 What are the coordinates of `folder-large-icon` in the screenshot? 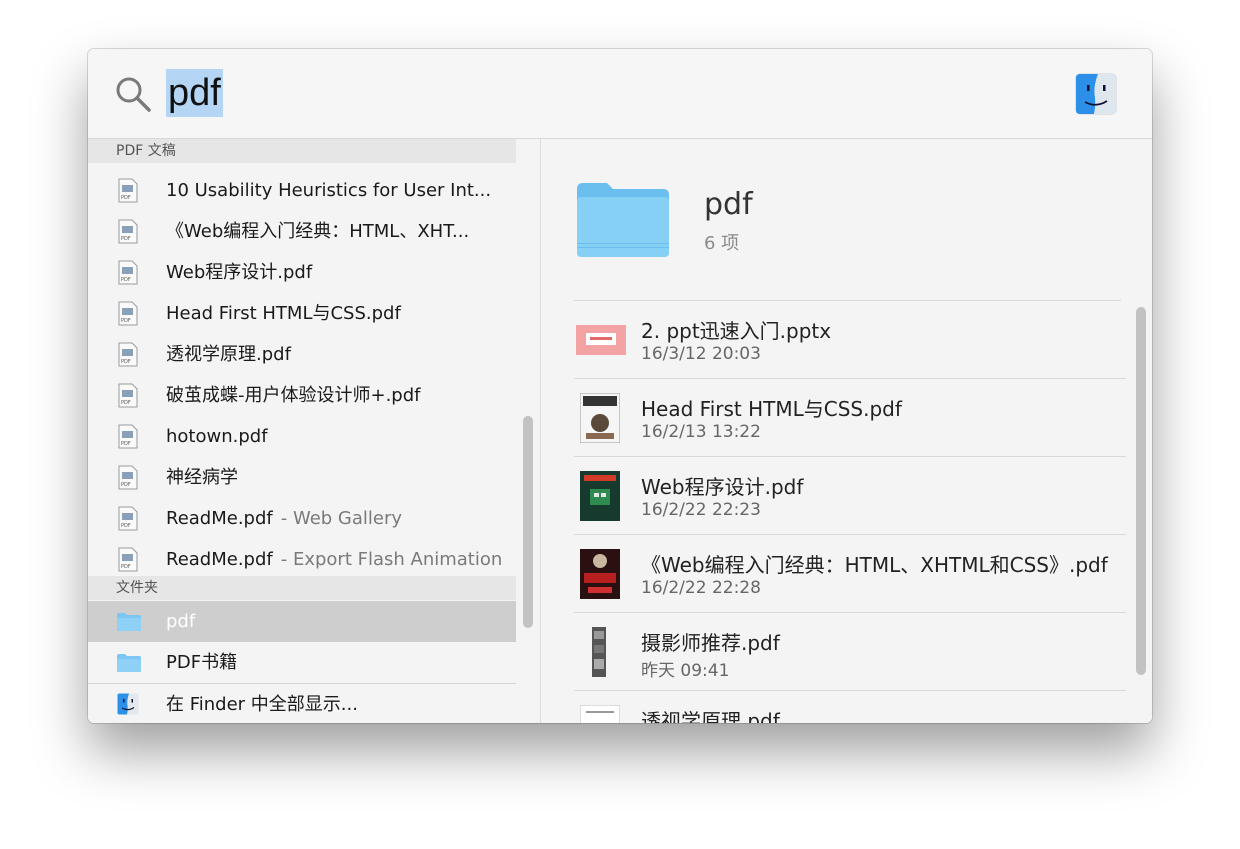 It's located at (623, 220).